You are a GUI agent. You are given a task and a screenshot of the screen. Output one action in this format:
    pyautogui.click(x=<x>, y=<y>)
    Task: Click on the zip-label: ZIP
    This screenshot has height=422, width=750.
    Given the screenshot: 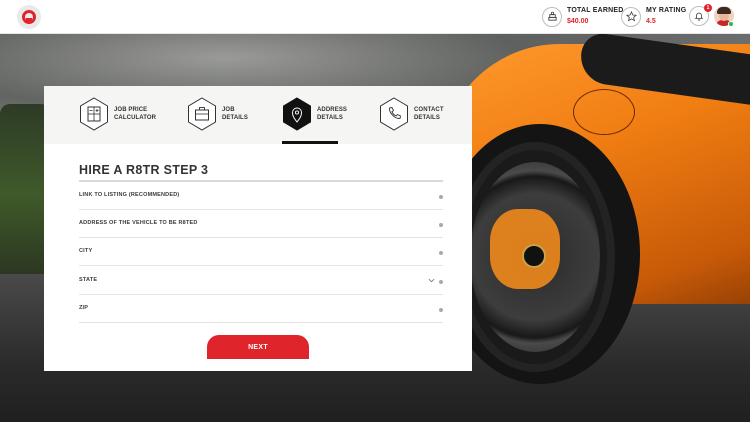 What is the action you would take?
    pyautogui.click(x=84, y=308)
    